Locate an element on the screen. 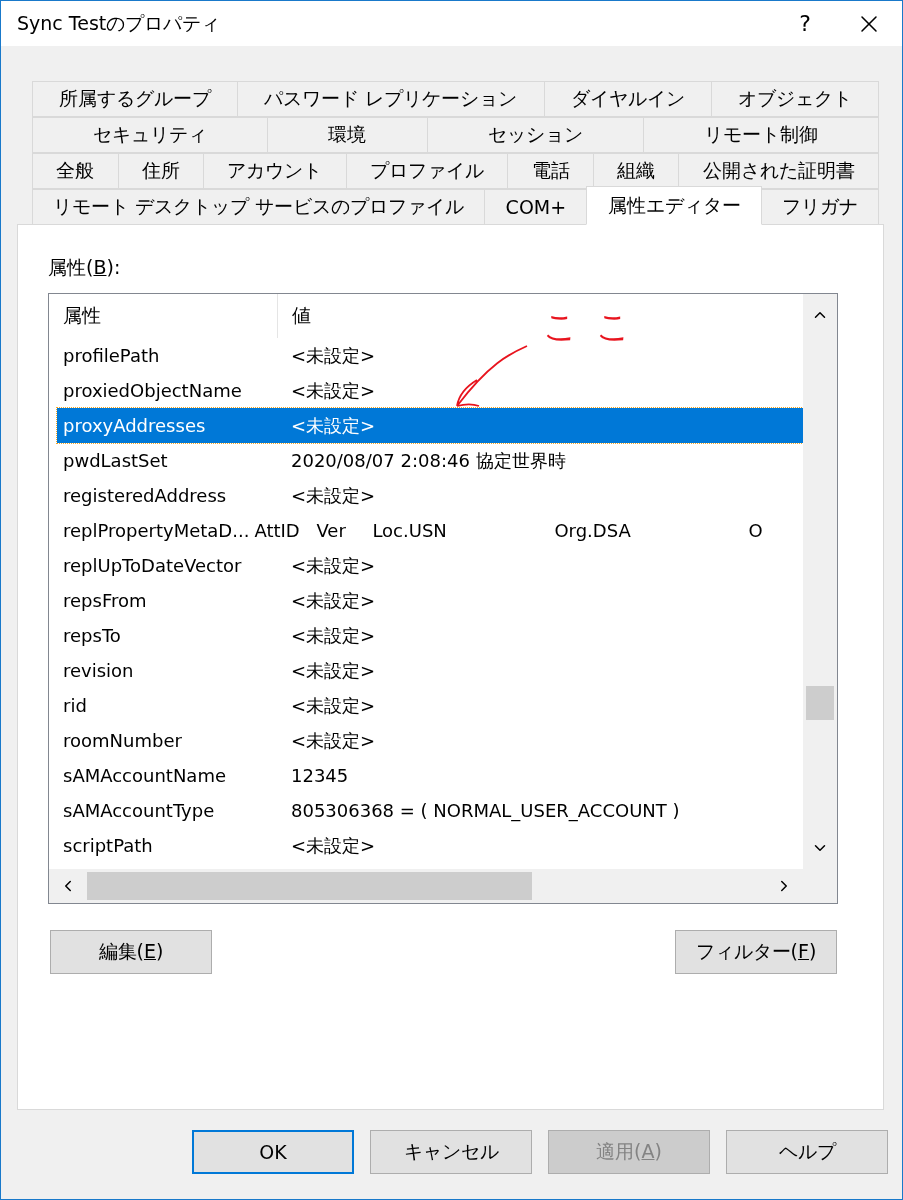  dialog-button: OK is located at coordinates (273, 1152).